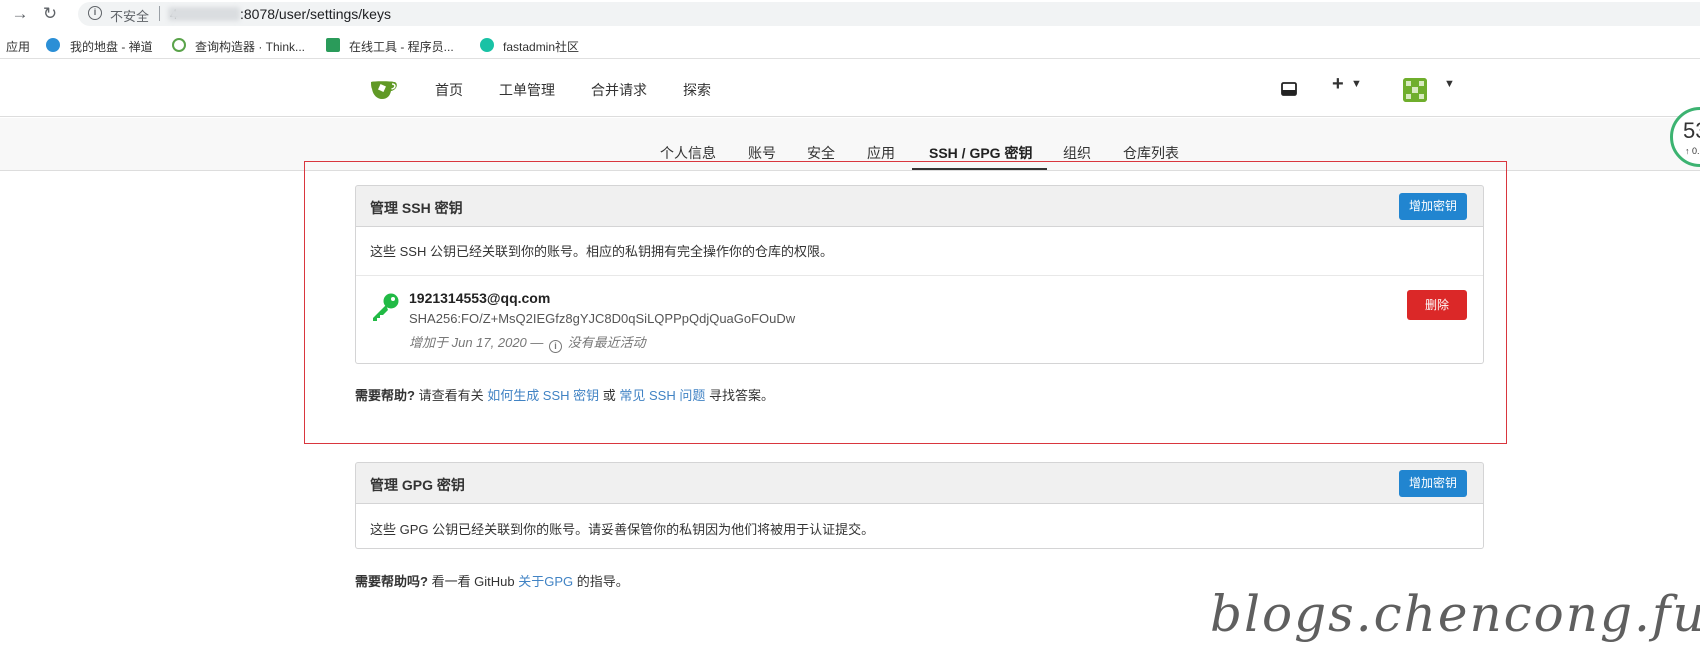 The image size is (1700, 662). I want to click on top-navbar: 首页 工单管理 合并请求 探索 + ▼ ▼, so click(850, 88).